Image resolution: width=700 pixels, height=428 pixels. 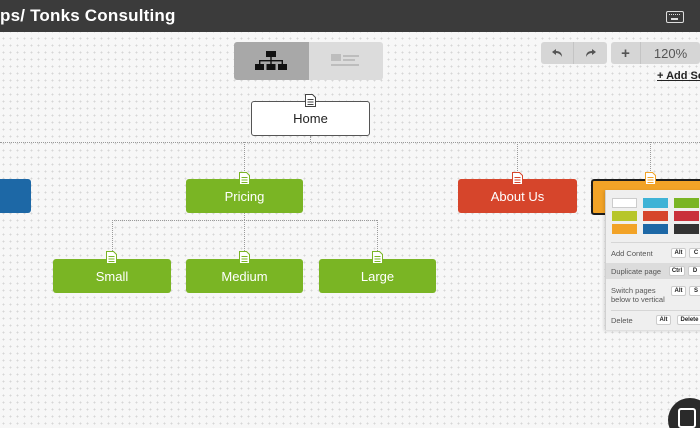 I want to click on node-label: Medium, so click(x=244, y=276).